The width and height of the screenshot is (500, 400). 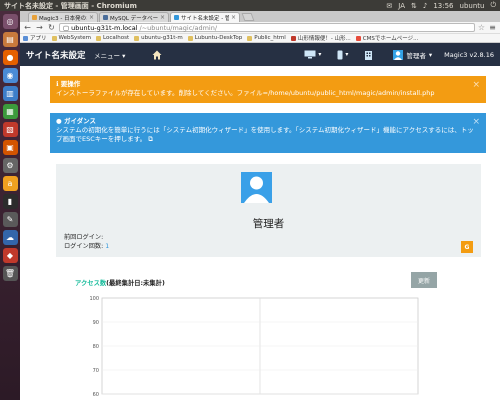 What do you see at coordinates (270, 38) in the screenshot?
I see `bookmark-label: Public_html` at bounding box center [270, 38].